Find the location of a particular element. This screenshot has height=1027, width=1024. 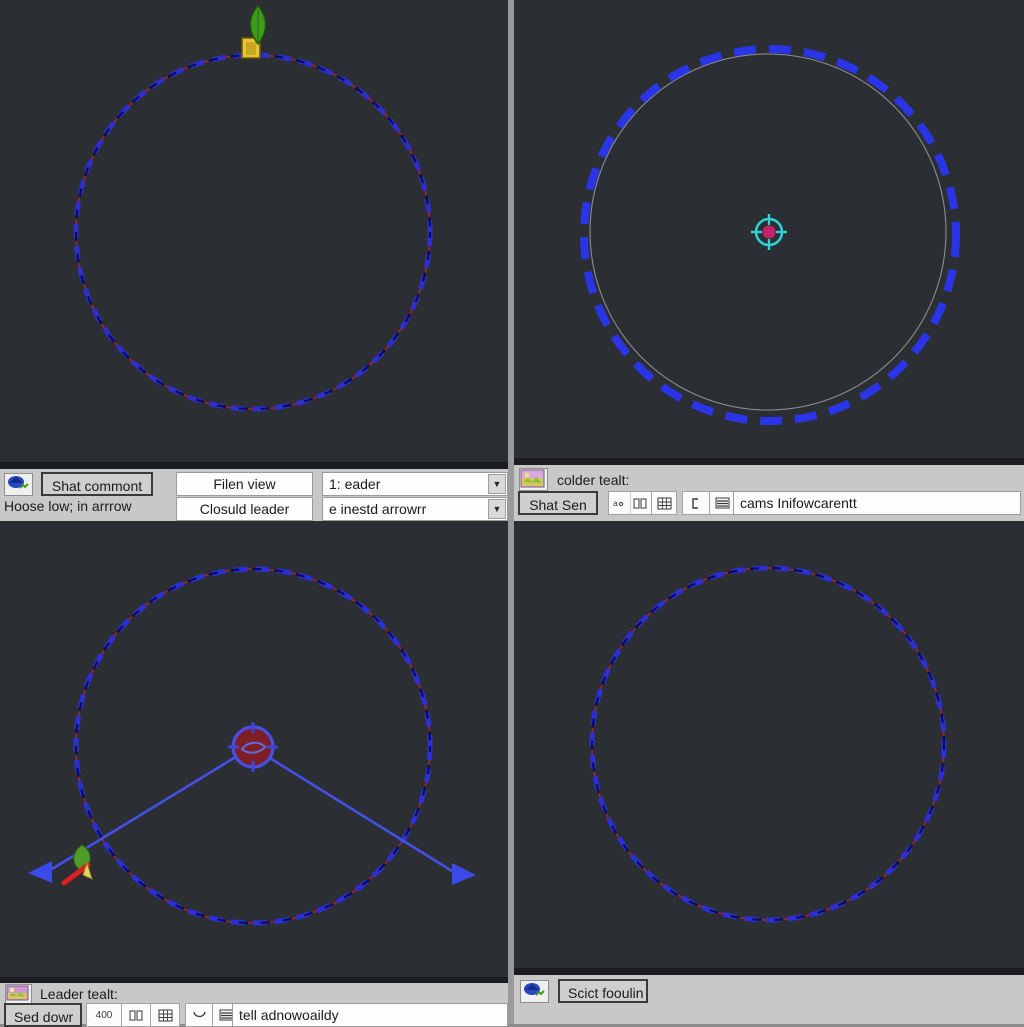

format-iconbar-b is located at coordinates (664, 503).